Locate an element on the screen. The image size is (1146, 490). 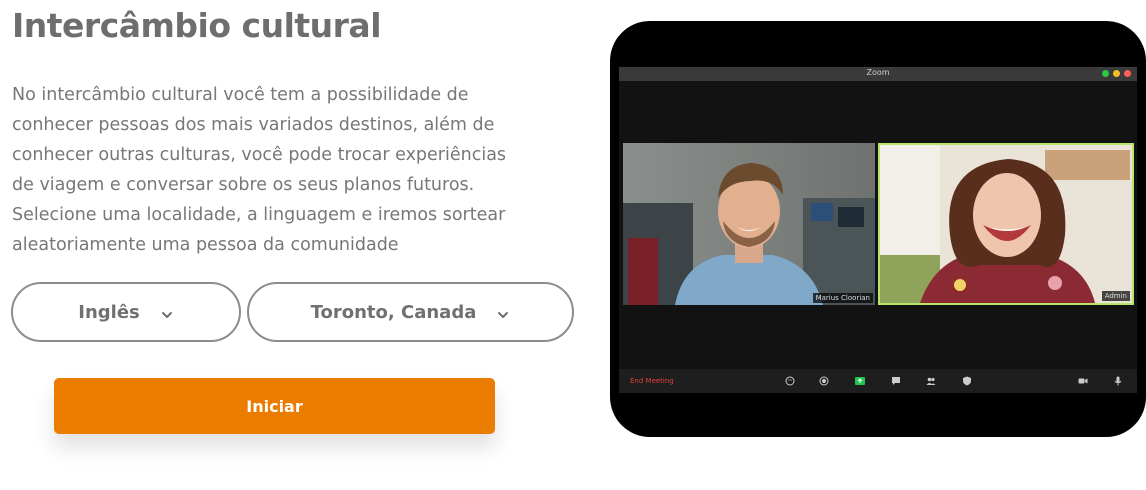
window-controls is located at coordinates (1116, 73).